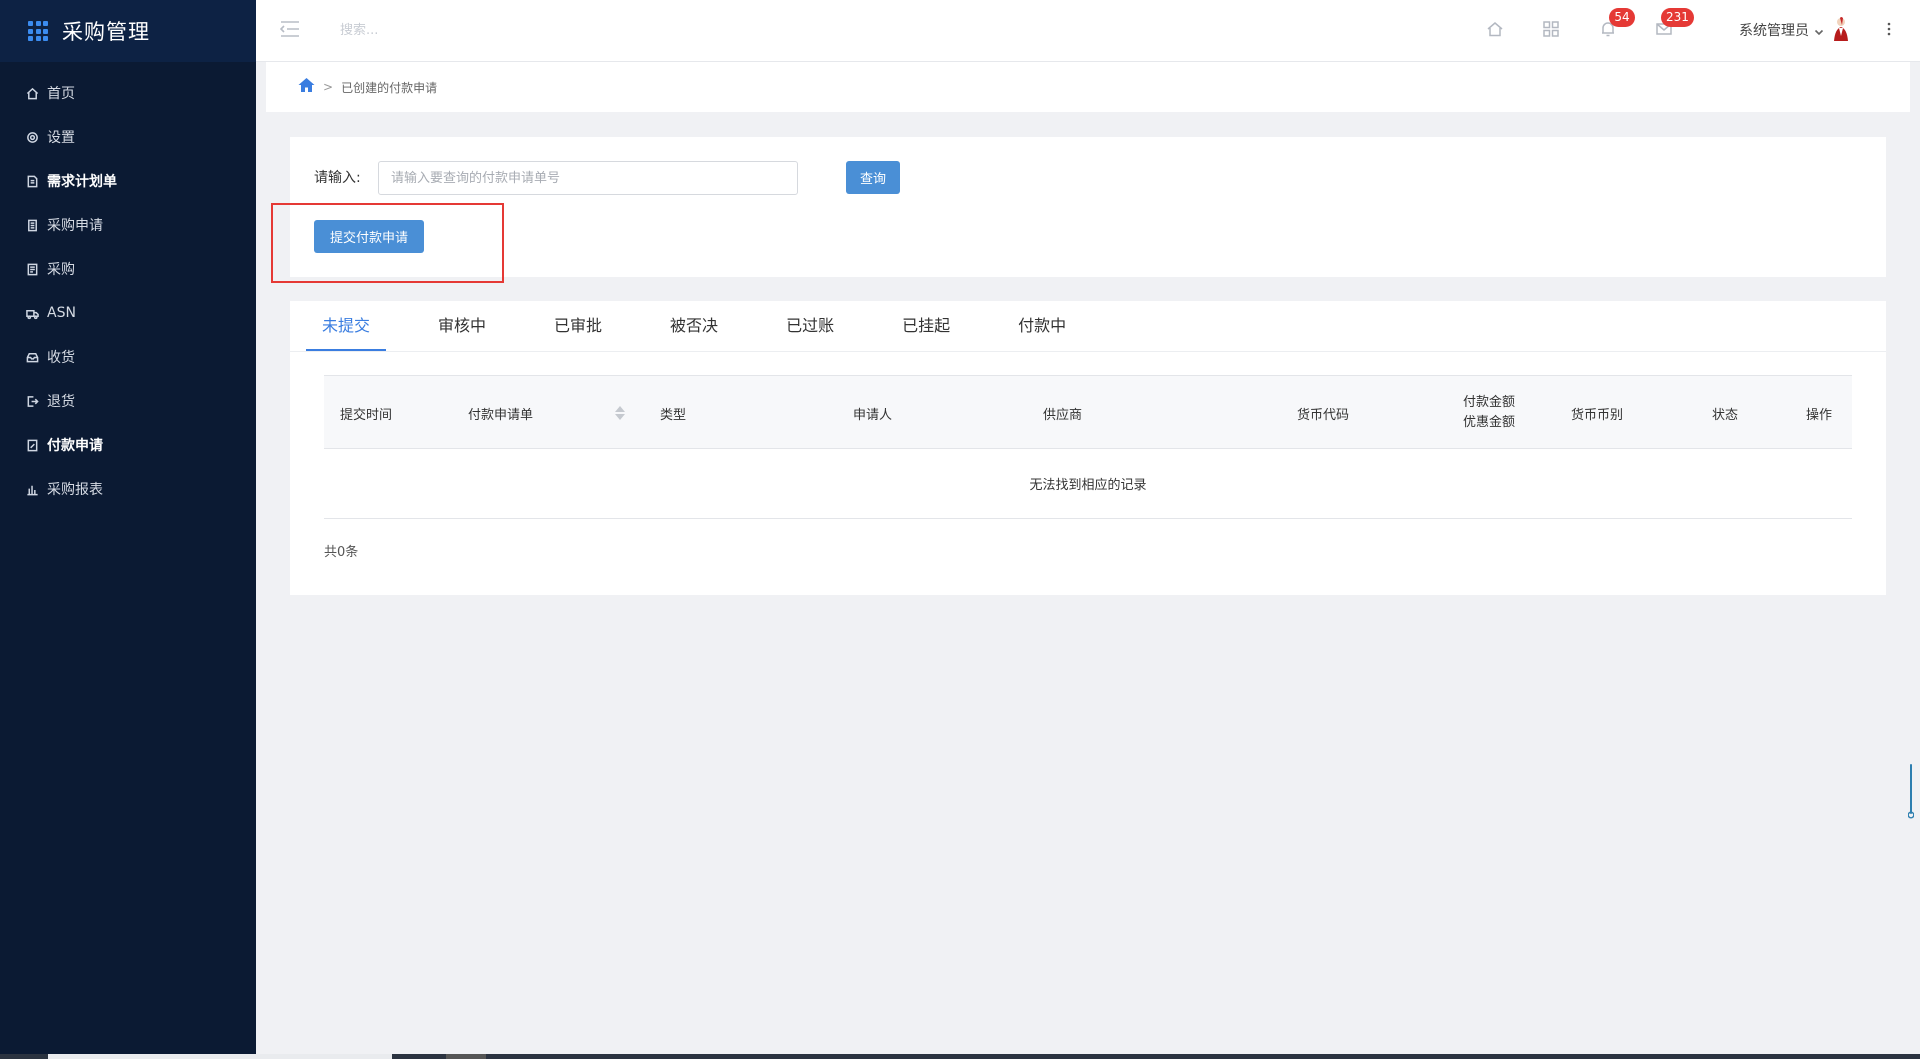 Image resolution: width=1920 pixels, height=1059 pixels. What do you see at coordinates (500, 413) in the screenshot?
I see `column-payment-request-no: 付款申请单` at bounding box center [500, 413].